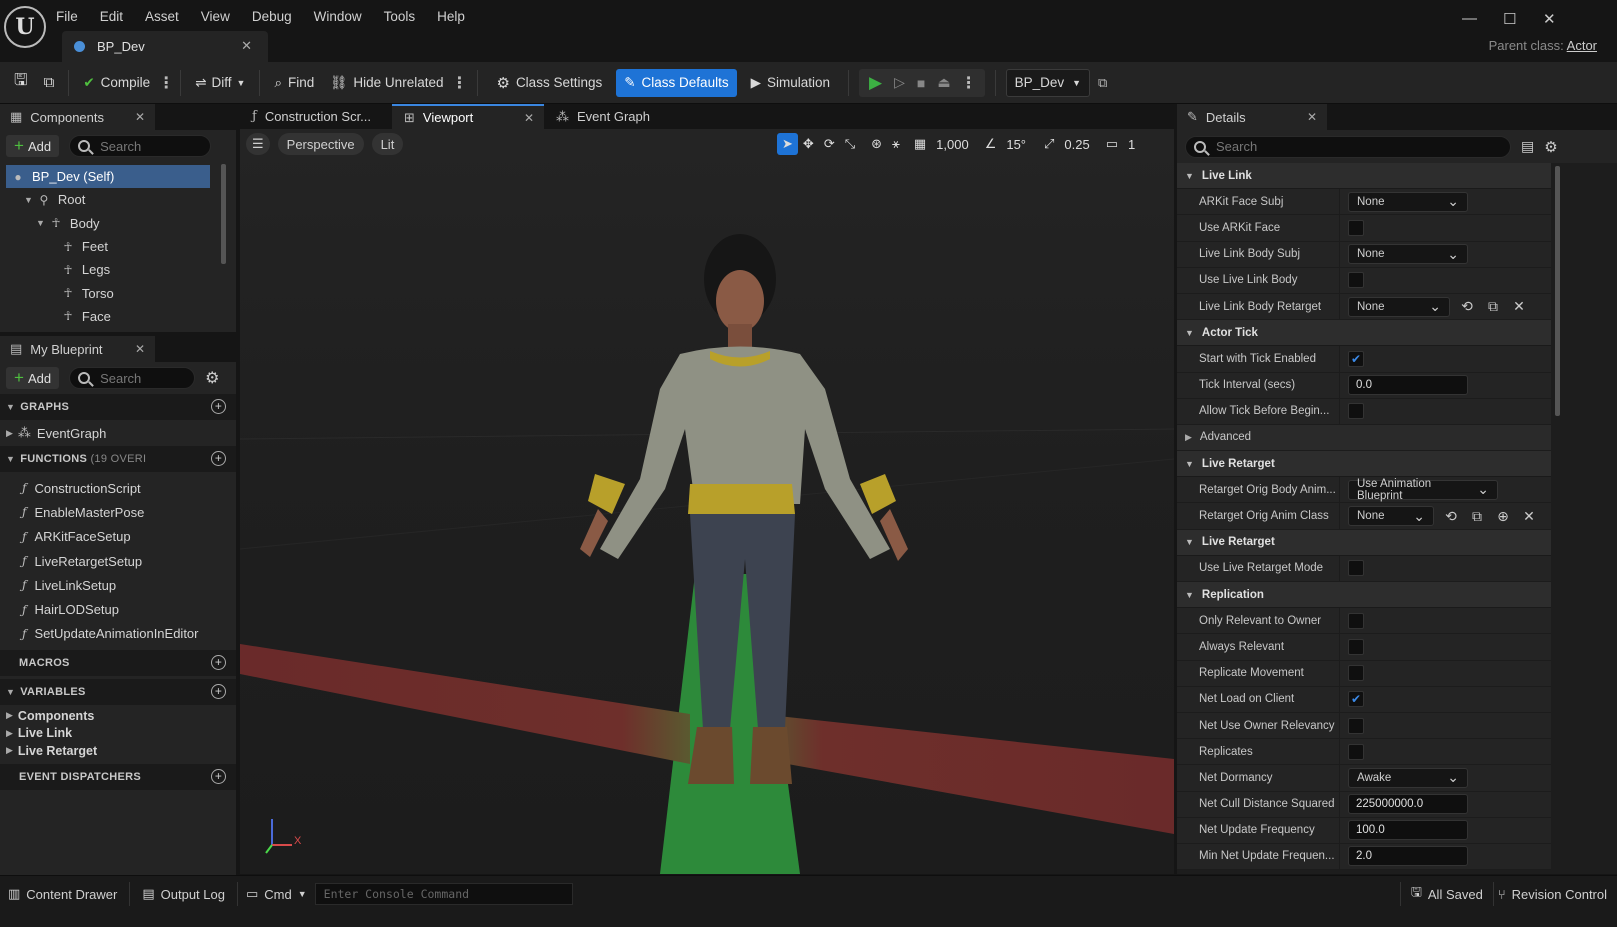 Image resolution: width=1617 pixels, height=927 pixels. Describe the element at coordinates (108, 223) in the screenshot. I see `component-tree-item: ▼ ☥ Body` at that location.